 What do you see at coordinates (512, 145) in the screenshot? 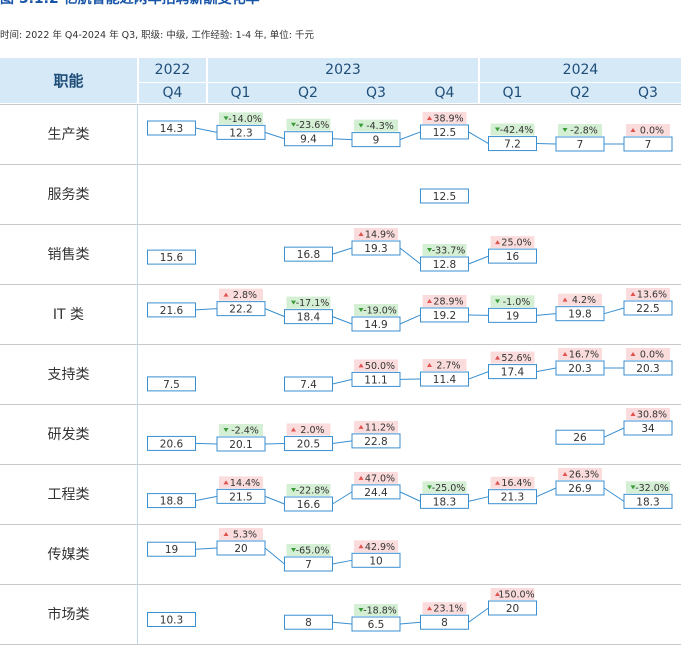
I see `salary-value: 7.2` at bounding box center [512, 145].